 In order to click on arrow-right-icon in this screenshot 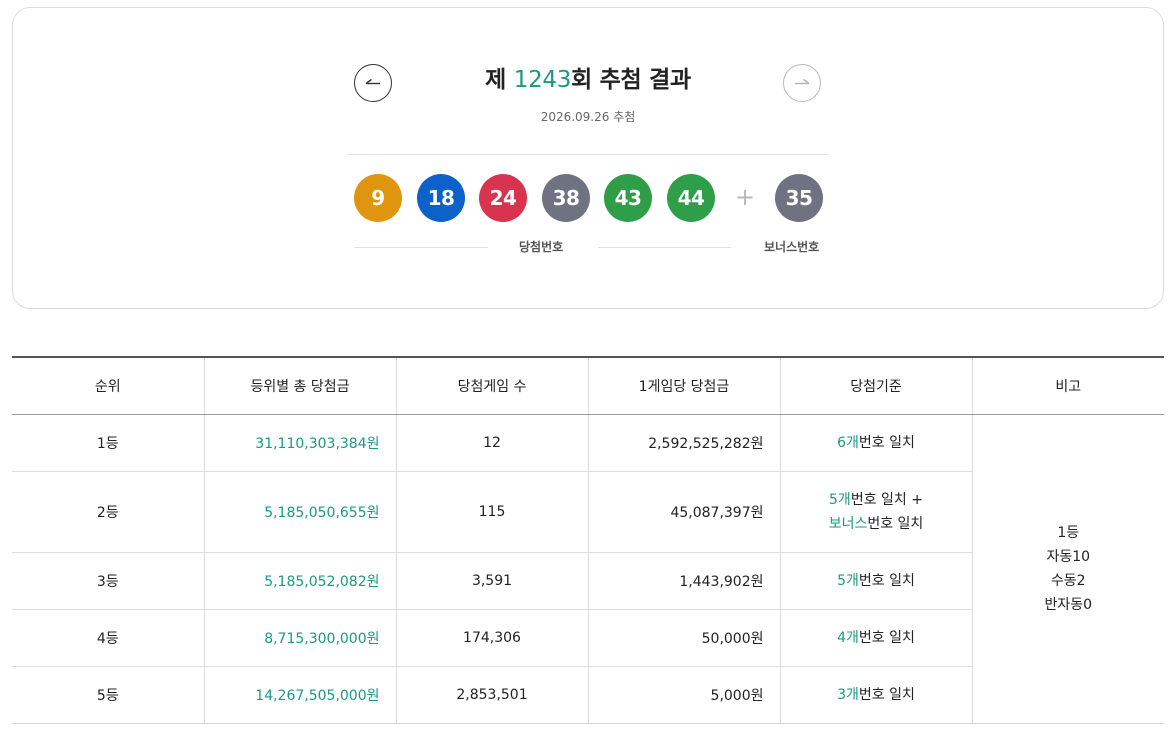, I will do `click(802, 81)`.